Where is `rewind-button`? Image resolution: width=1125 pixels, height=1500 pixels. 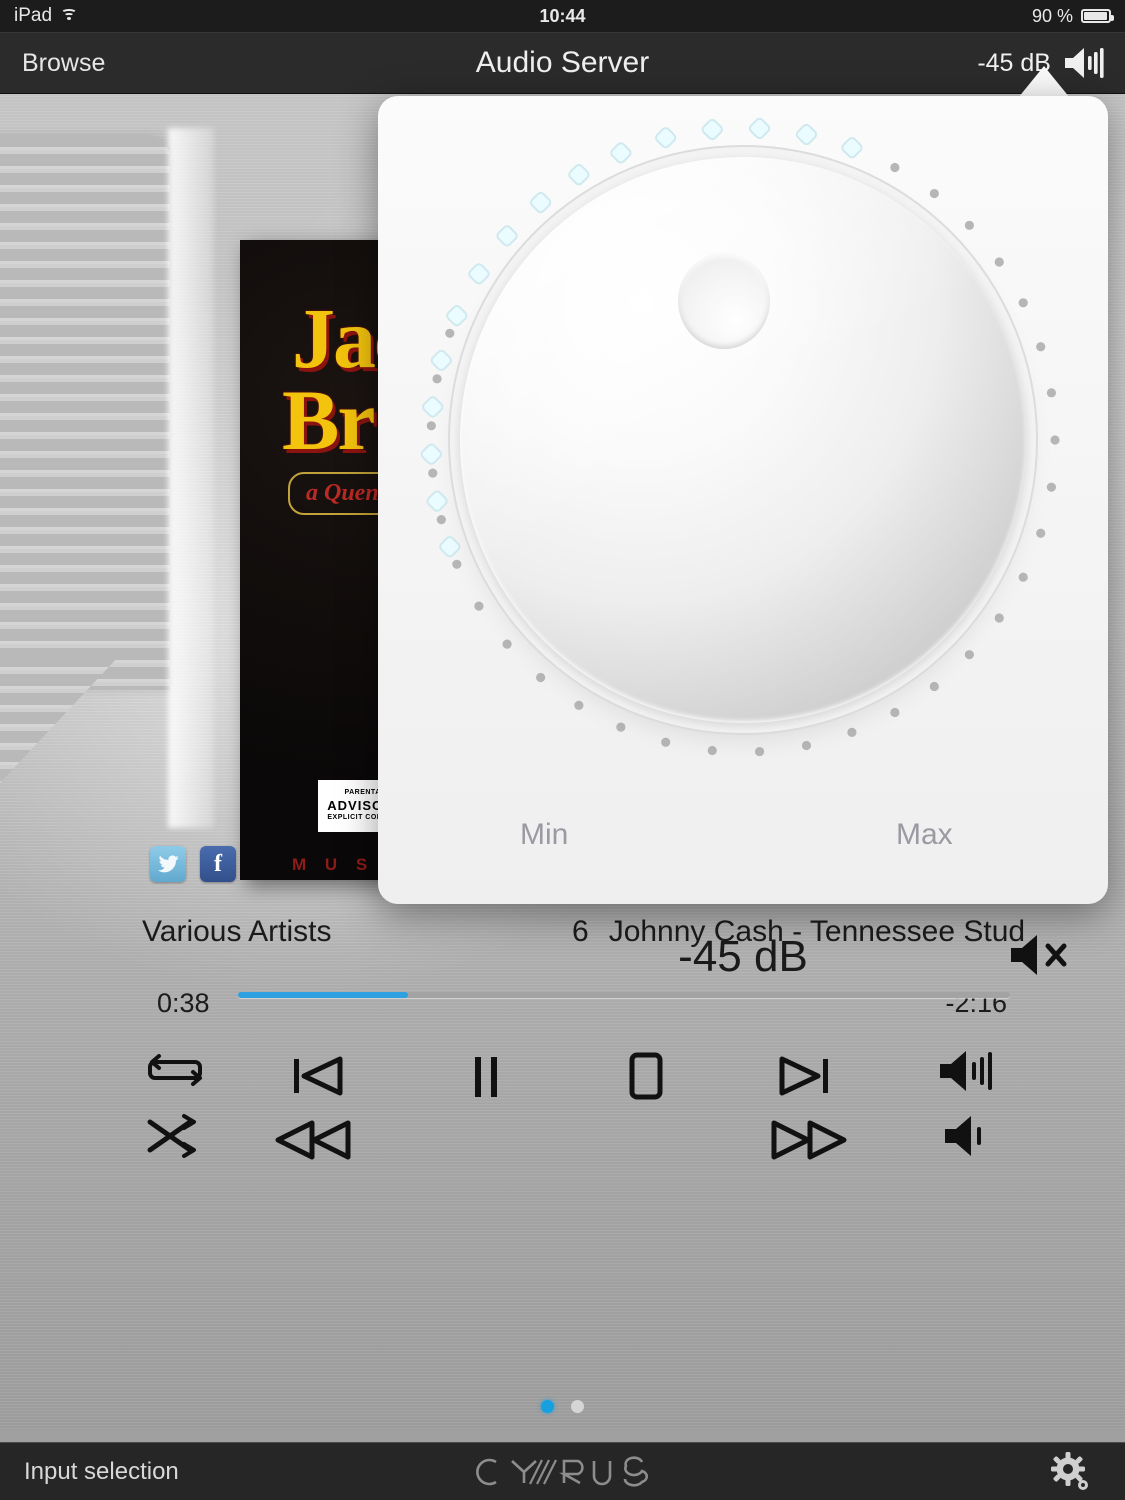
rewind-button is located at coordinates (314, 1140).